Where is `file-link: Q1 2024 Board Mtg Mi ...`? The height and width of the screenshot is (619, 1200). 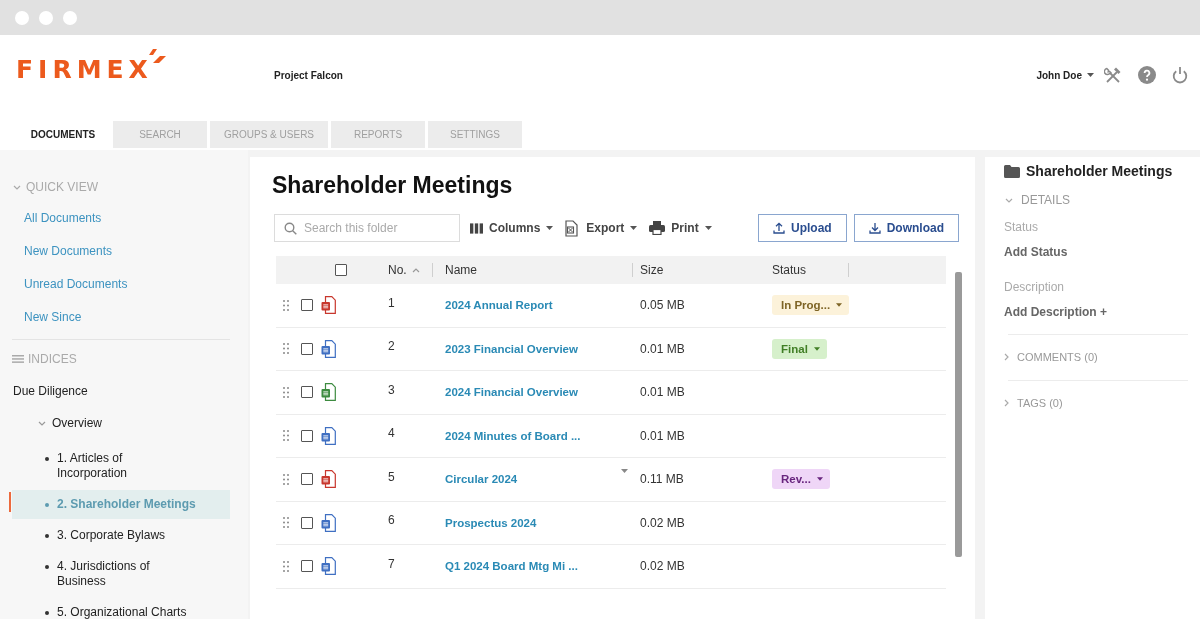
file-link: Q1 2024 Board Mtg Mi ... is located at coordinates (511, 566).